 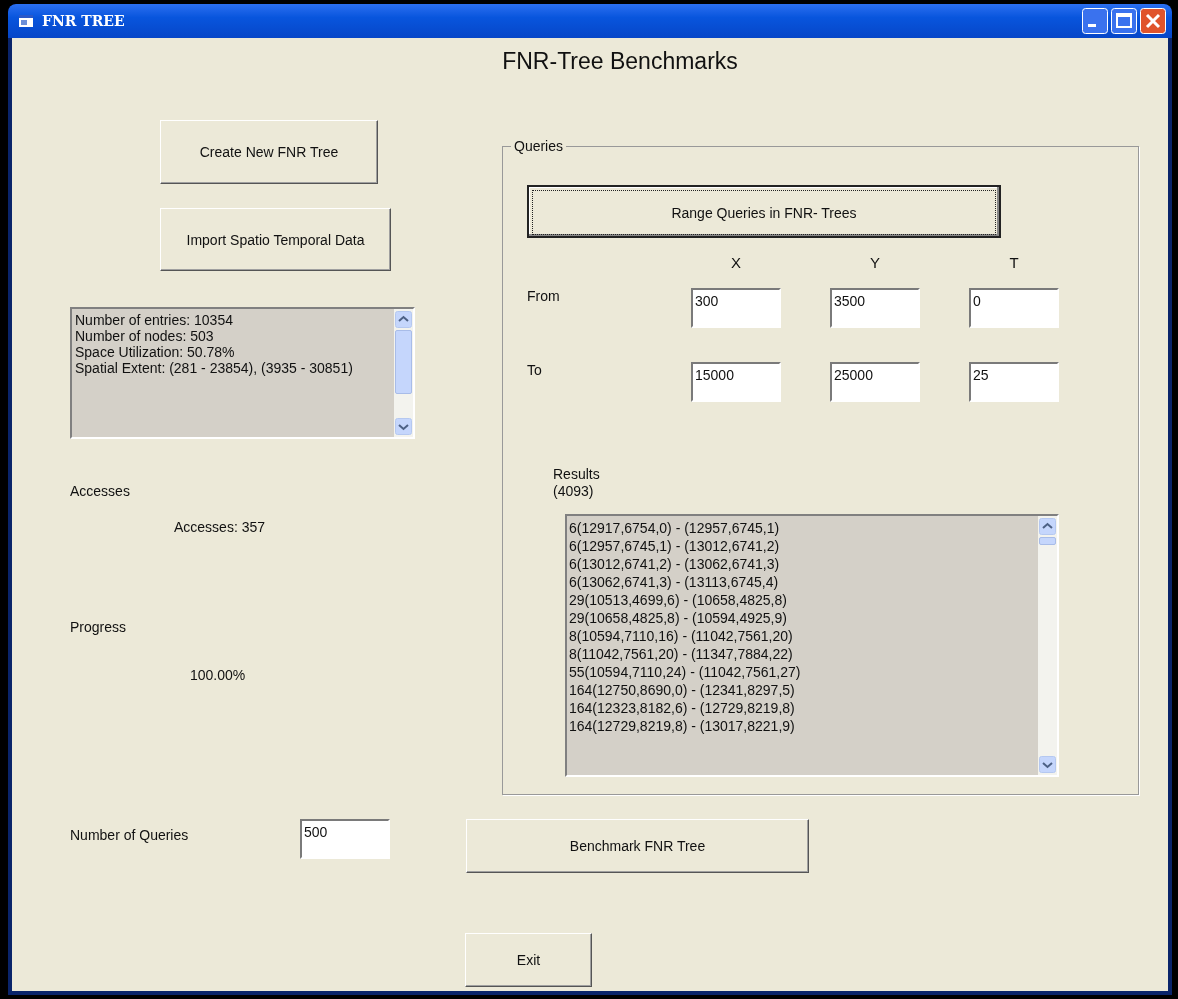 I want to click on result-item: 55(10594,7110,24) - (11042,7561,27), so click(x=802, y=672).